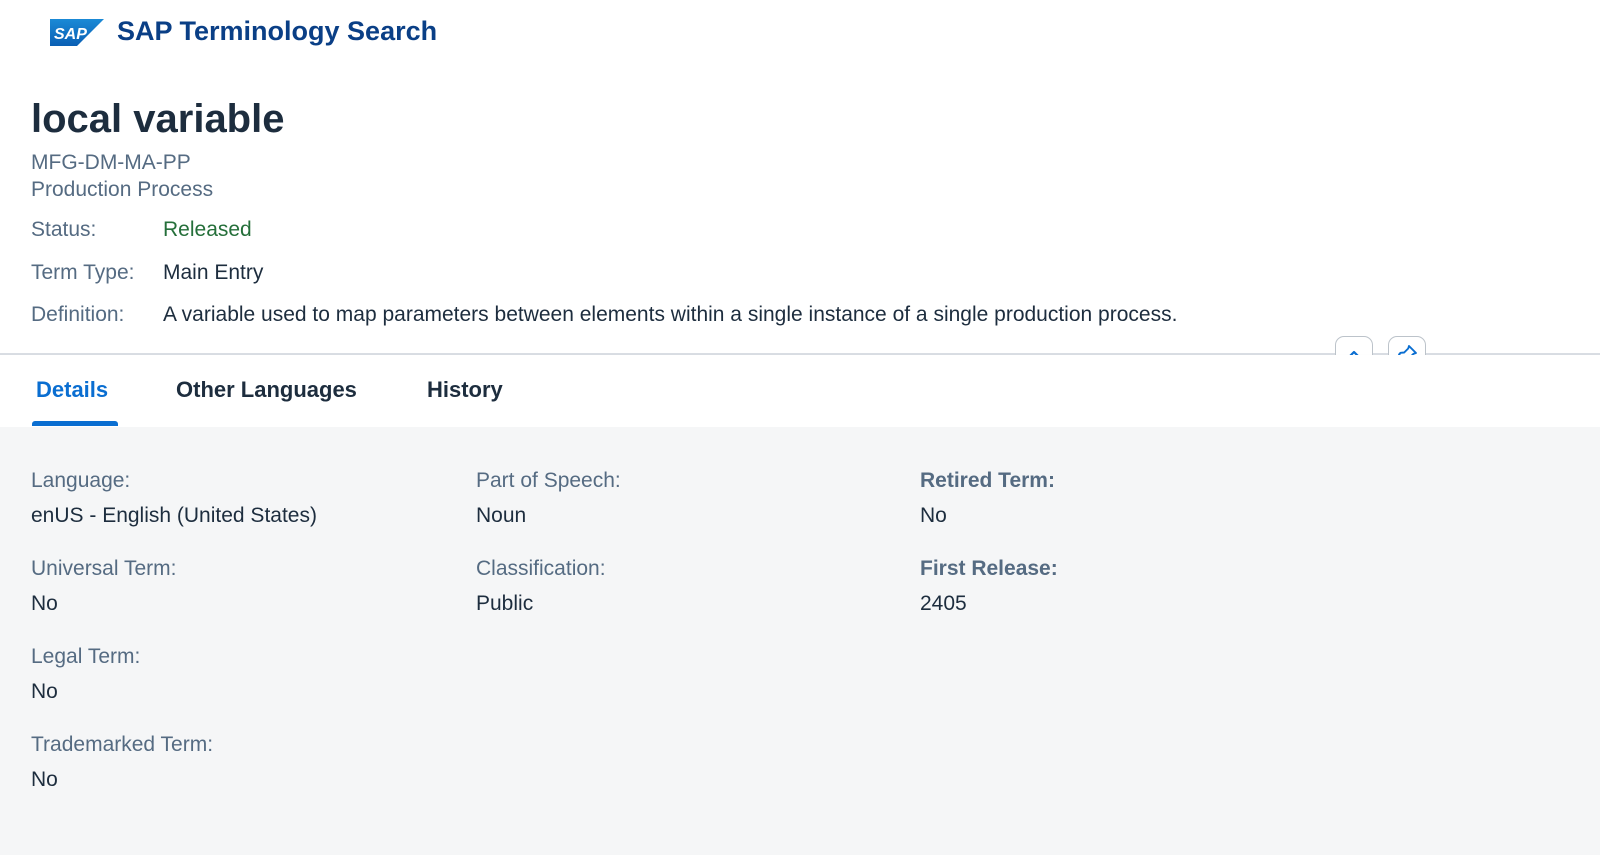 This screenshot has width=1600, height=855. I want to click on part-of-speech-value: Noun, so click(501, 515).